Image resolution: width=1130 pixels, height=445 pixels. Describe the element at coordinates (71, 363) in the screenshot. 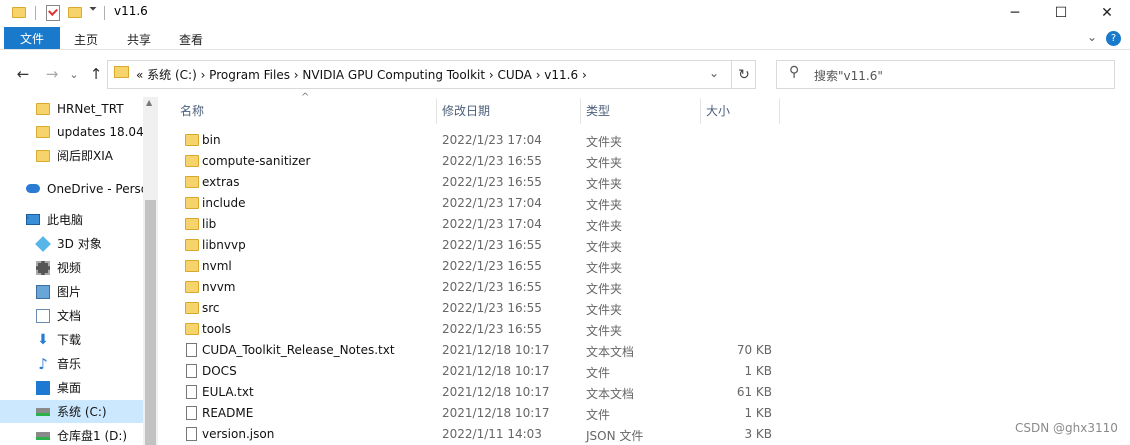

I see `nav-item: ♪ 音乐` at that location.